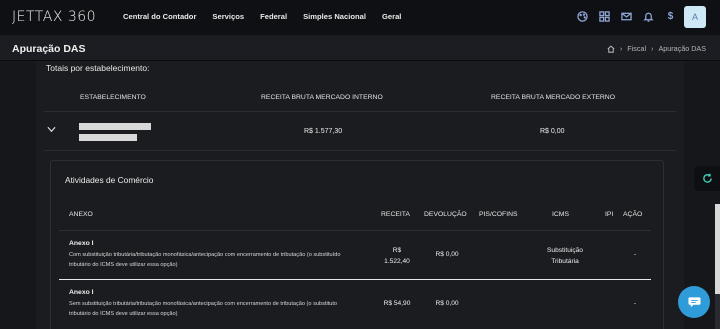 The width and height of the screenshot is (720, 329). Describe the element at coordinates (397, 303) in the screenshot. I see `receita-value: R$ 54,90` at that location.